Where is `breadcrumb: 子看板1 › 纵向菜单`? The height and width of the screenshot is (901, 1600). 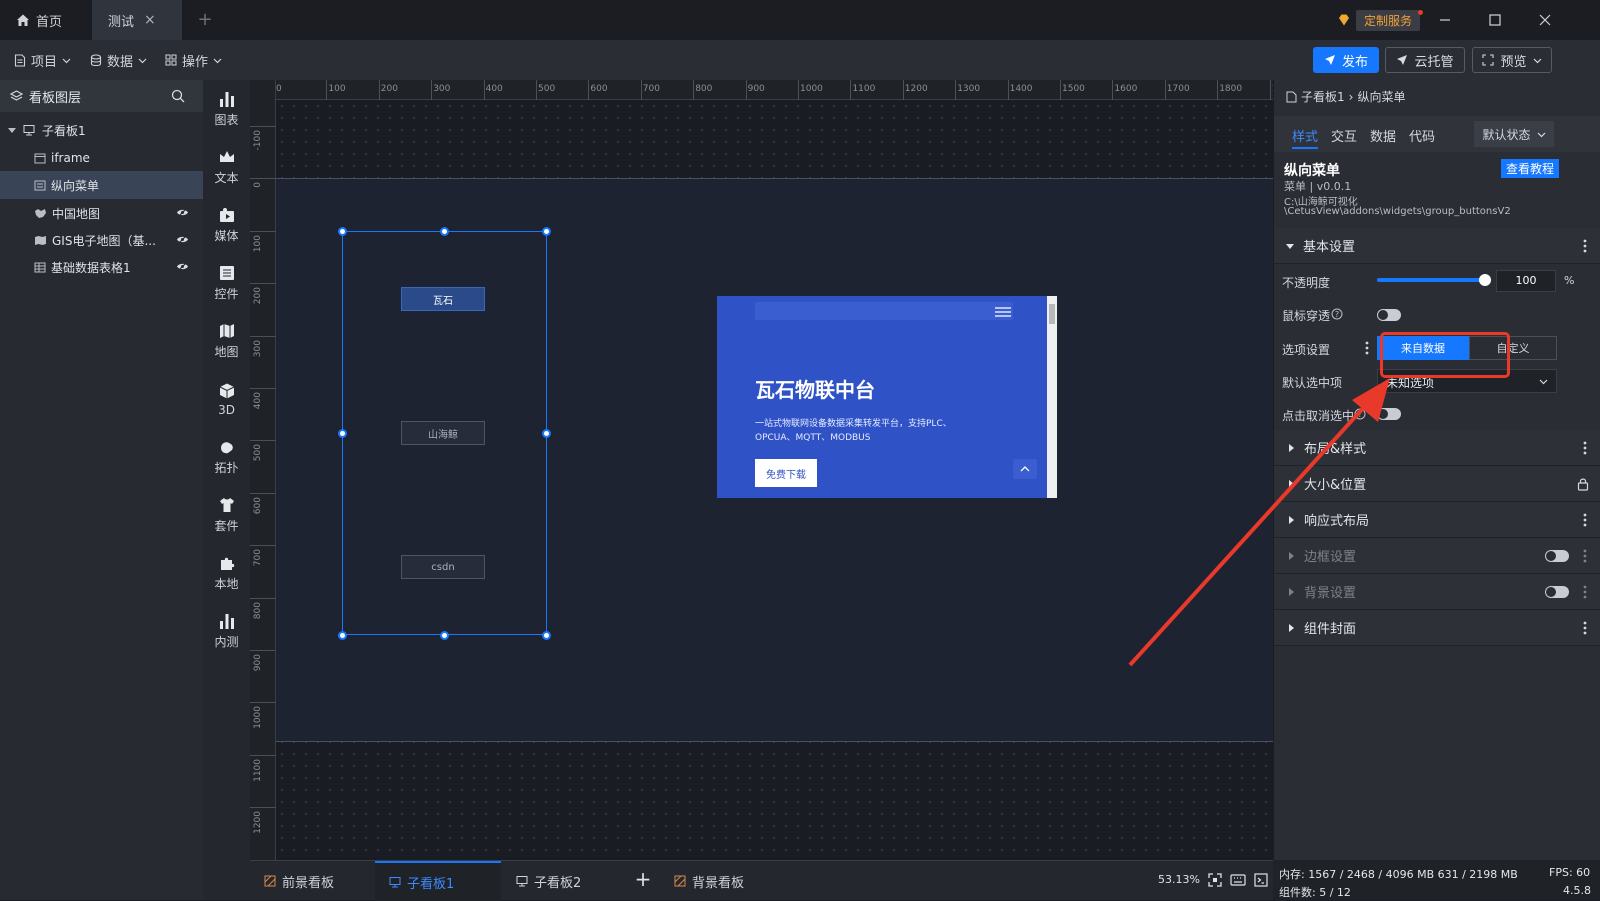
breadcrumb: 子看板1 › 纵向菜单 is located at coordinates (1345, 96).